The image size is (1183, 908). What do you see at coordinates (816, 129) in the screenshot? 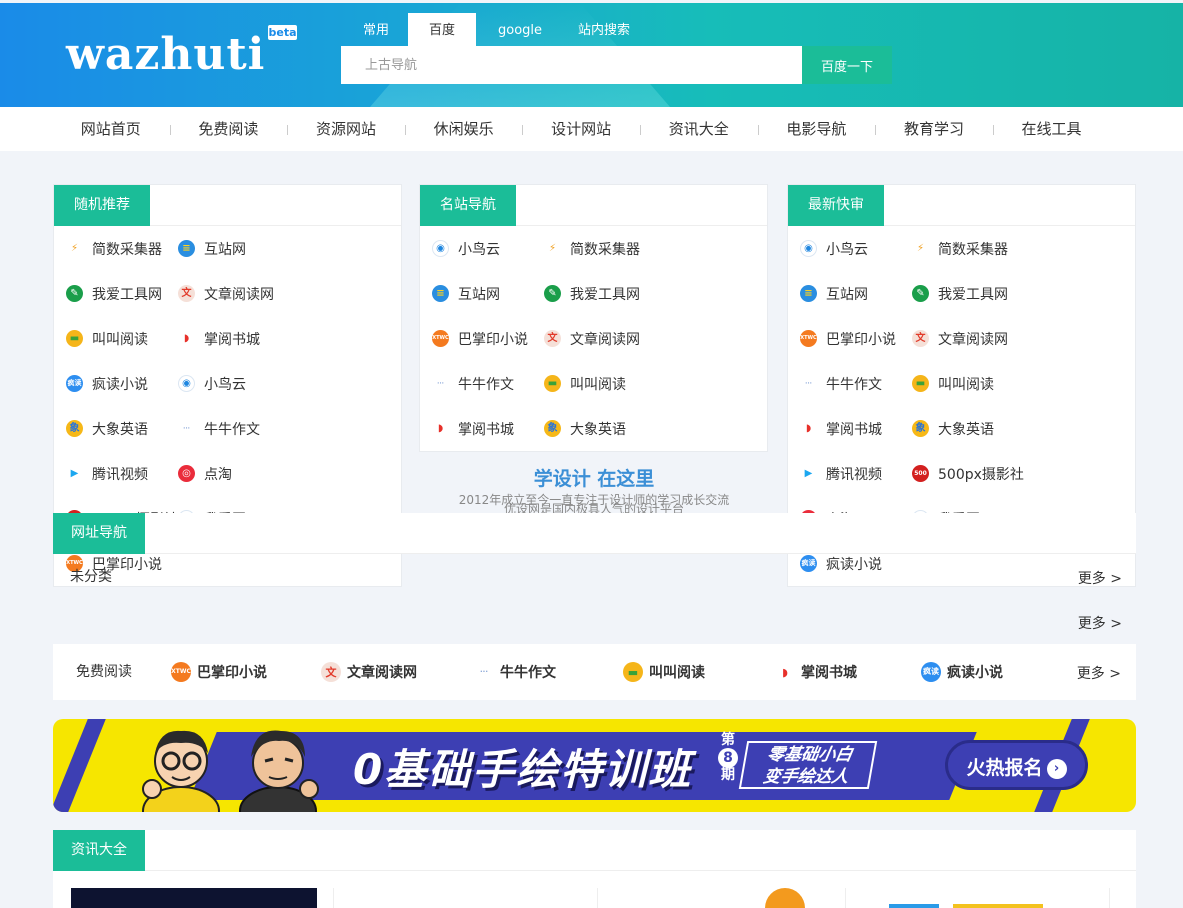
I see `nav-item: 电影导航` at bounding box center [816, 129].